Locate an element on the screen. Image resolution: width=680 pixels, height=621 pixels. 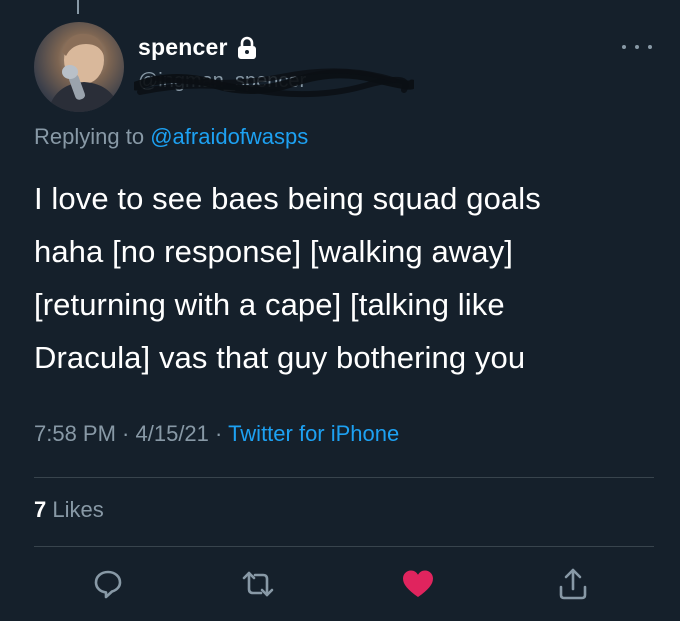
author-name-row: spencer is located at coordinates (198, 47).